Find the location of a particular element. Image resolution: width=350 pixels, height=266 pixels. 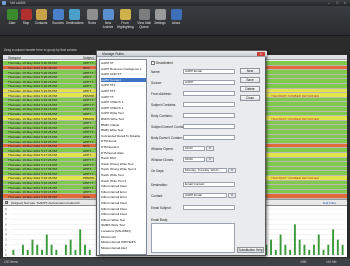

body-contains-field is located at coordinates (209, 115).